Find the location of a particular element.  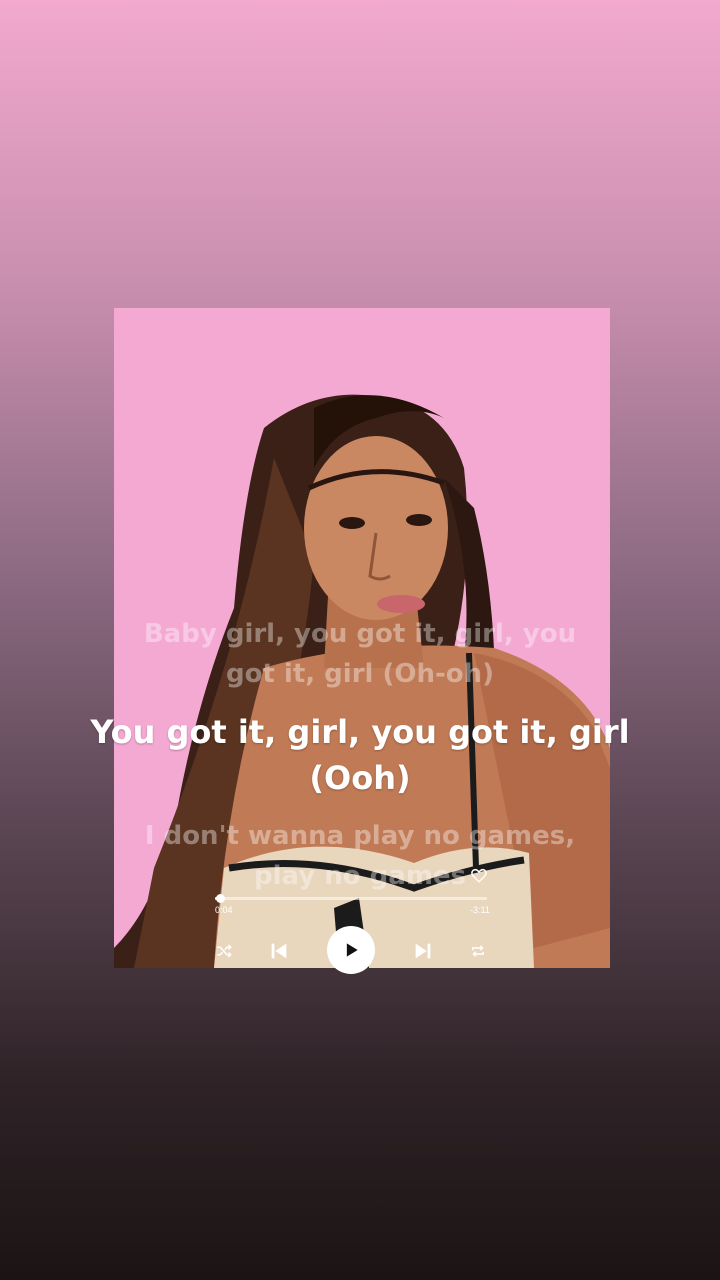

lyric-current-line-2: (Ooh) is located at coordinates (360, 778).